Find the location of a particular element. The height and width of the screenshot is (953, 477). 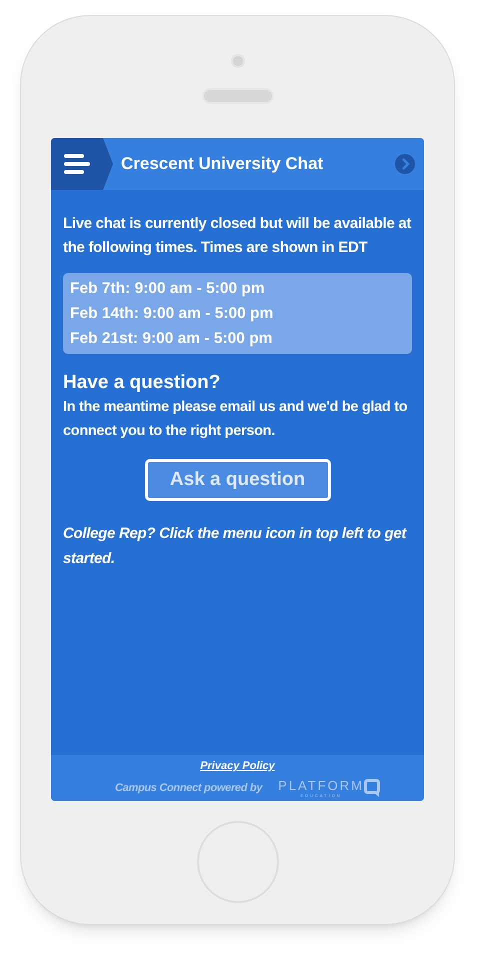

camera-icon is located at coordinates (237, 61).